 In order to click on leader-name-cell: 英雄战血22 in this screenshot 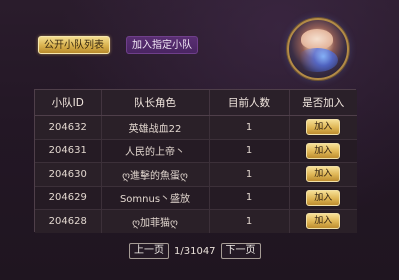, I will do `click(155, 127)`.